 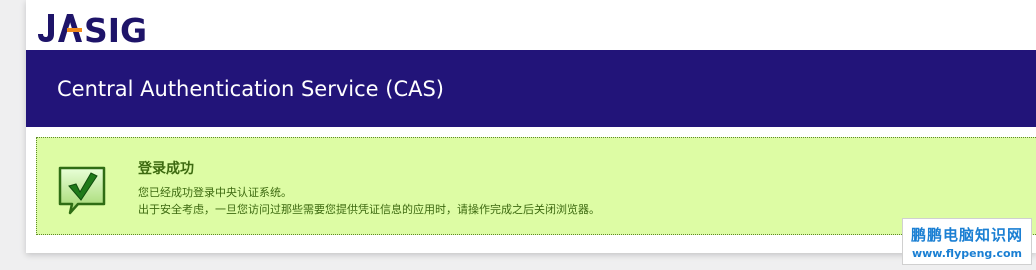 I want to click on watermark: 鹏鹏电脑知识网 www.flypeng.com, so click(x=967, y=241).